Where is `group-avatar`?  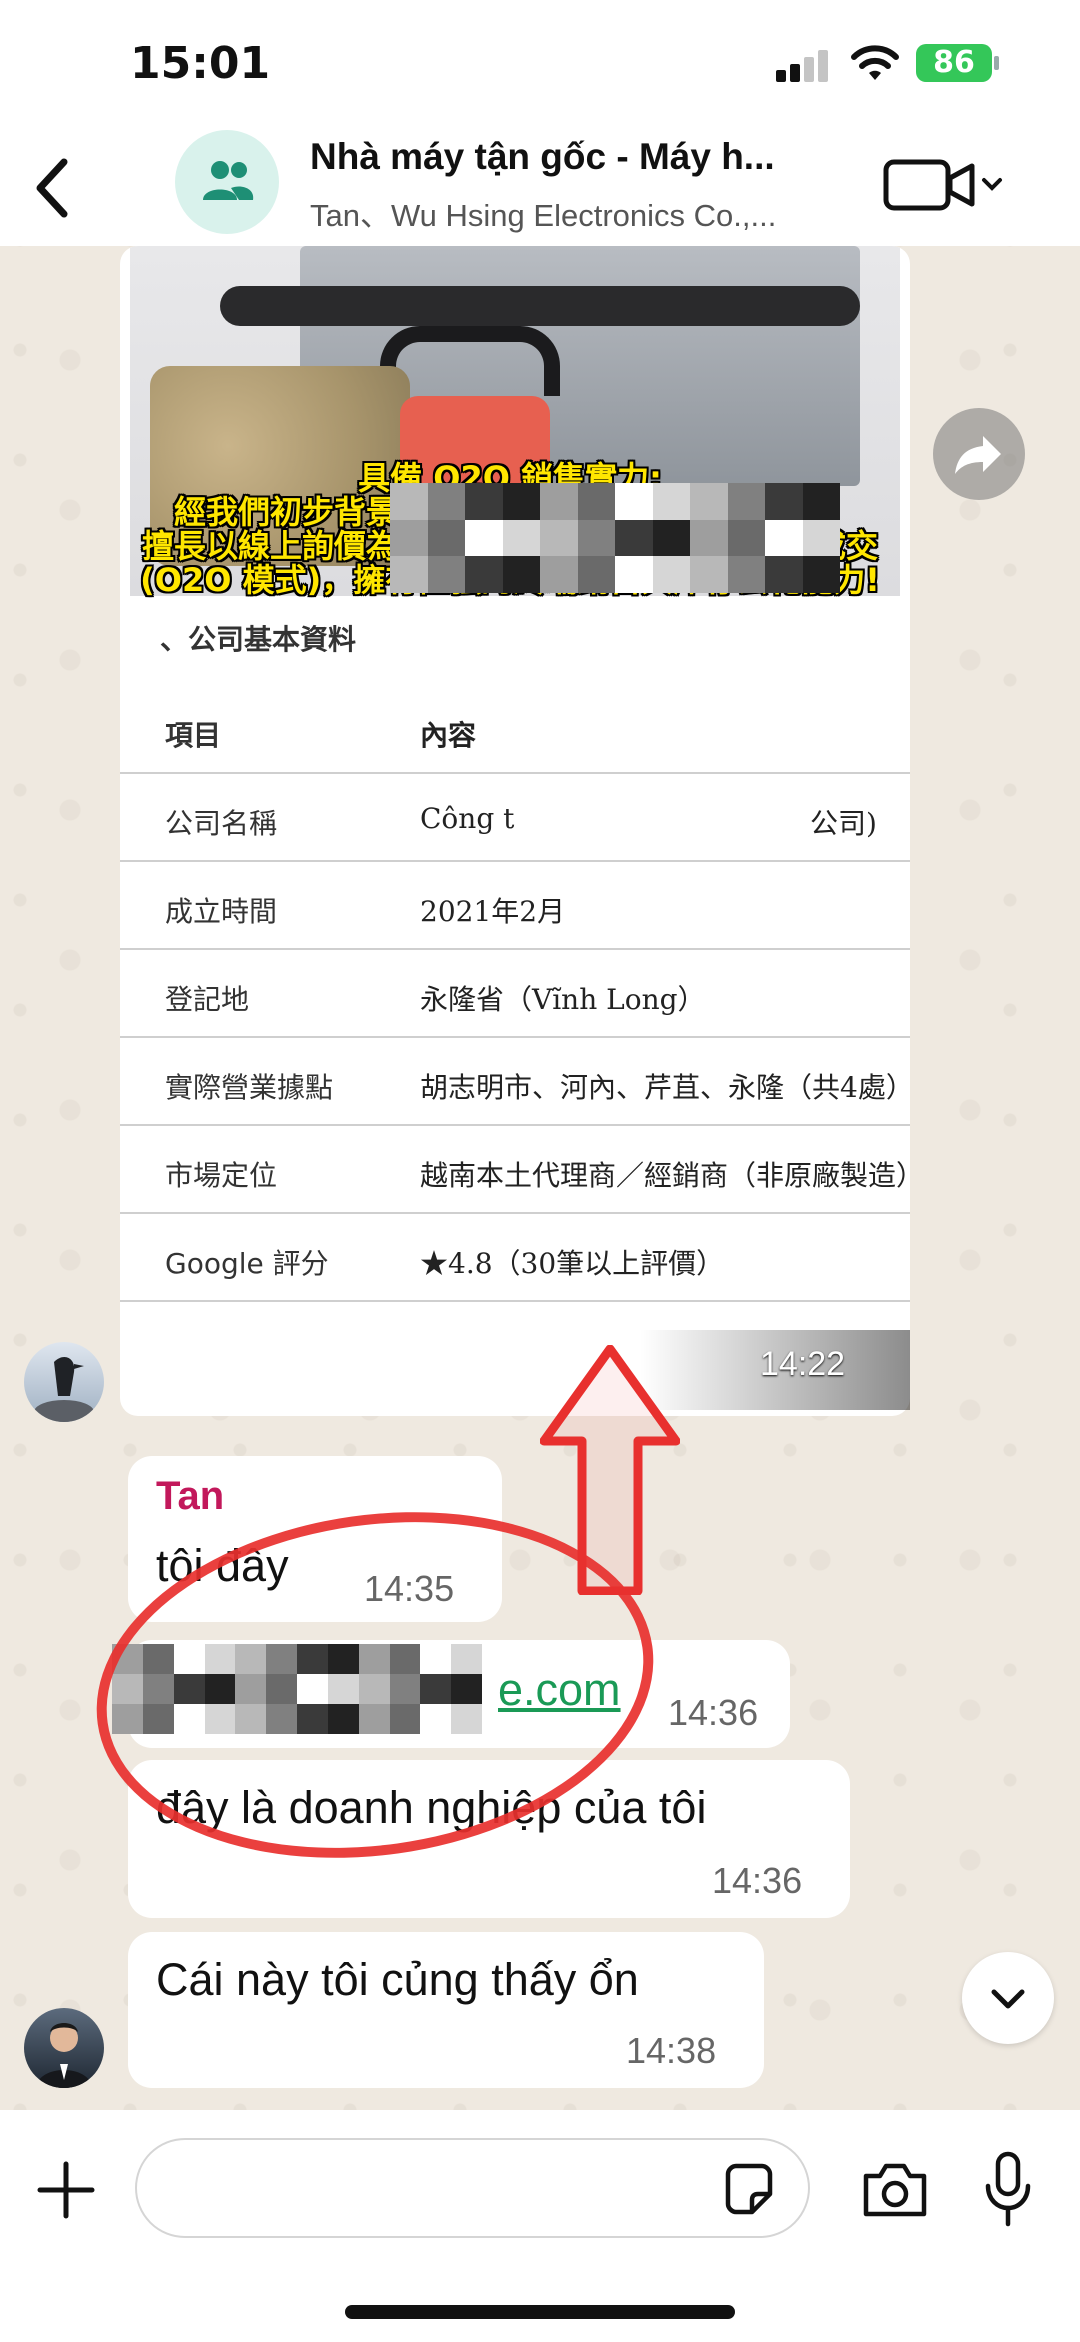 group-avatar is located at coordinates (227, 182).